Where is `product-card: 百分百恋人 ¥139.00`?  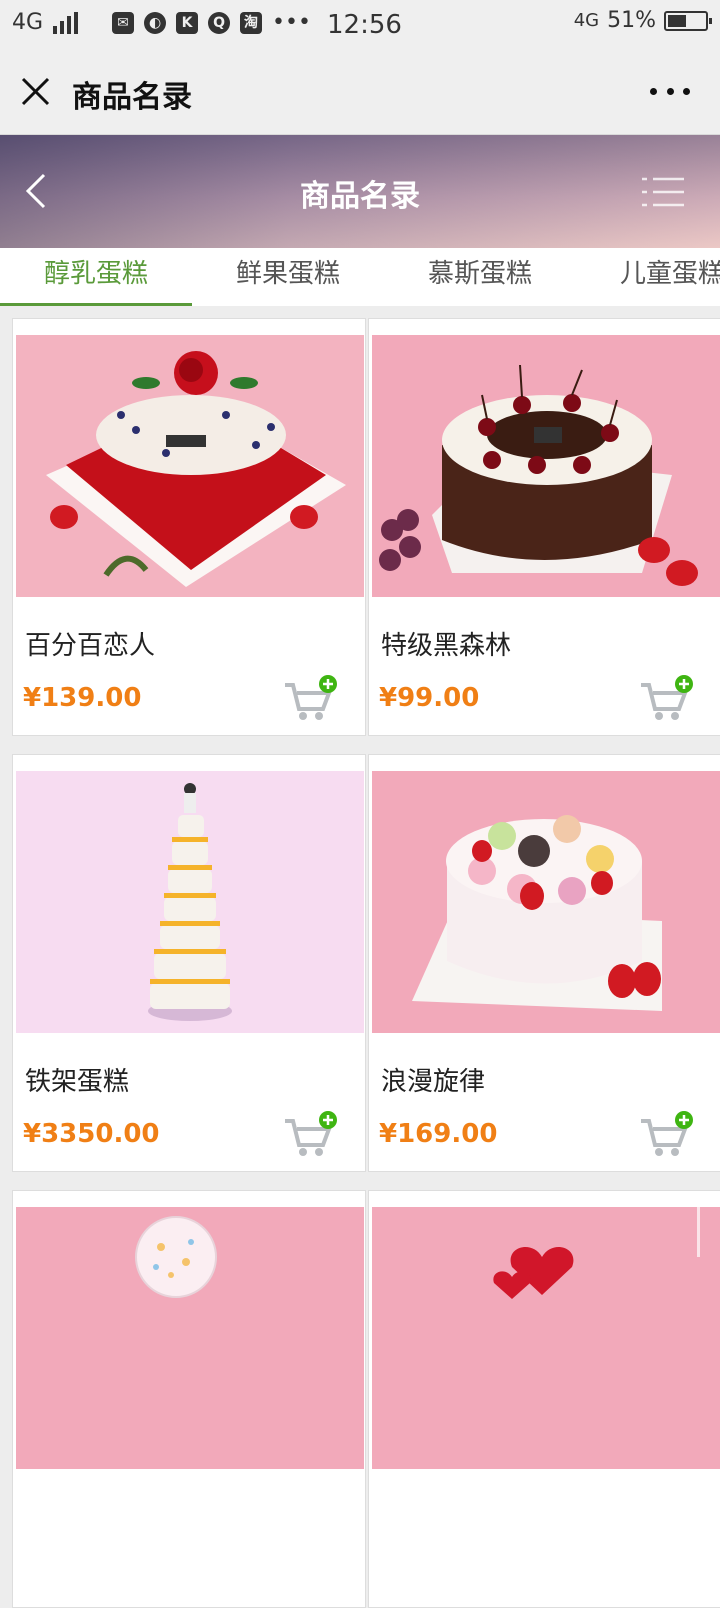
product-card: 百分百恋人 ¥139.00 is located at coordinates (189, 527).